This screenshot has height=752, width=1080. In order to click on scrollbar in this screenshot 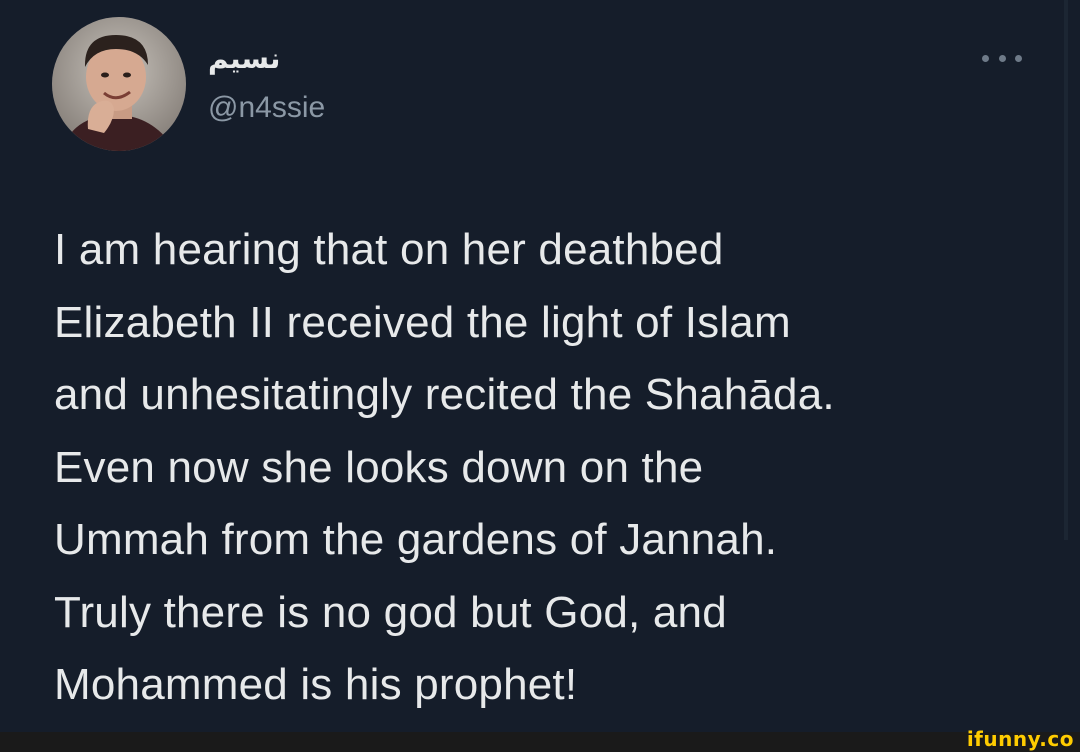, I will do `click(1066, 270)`.